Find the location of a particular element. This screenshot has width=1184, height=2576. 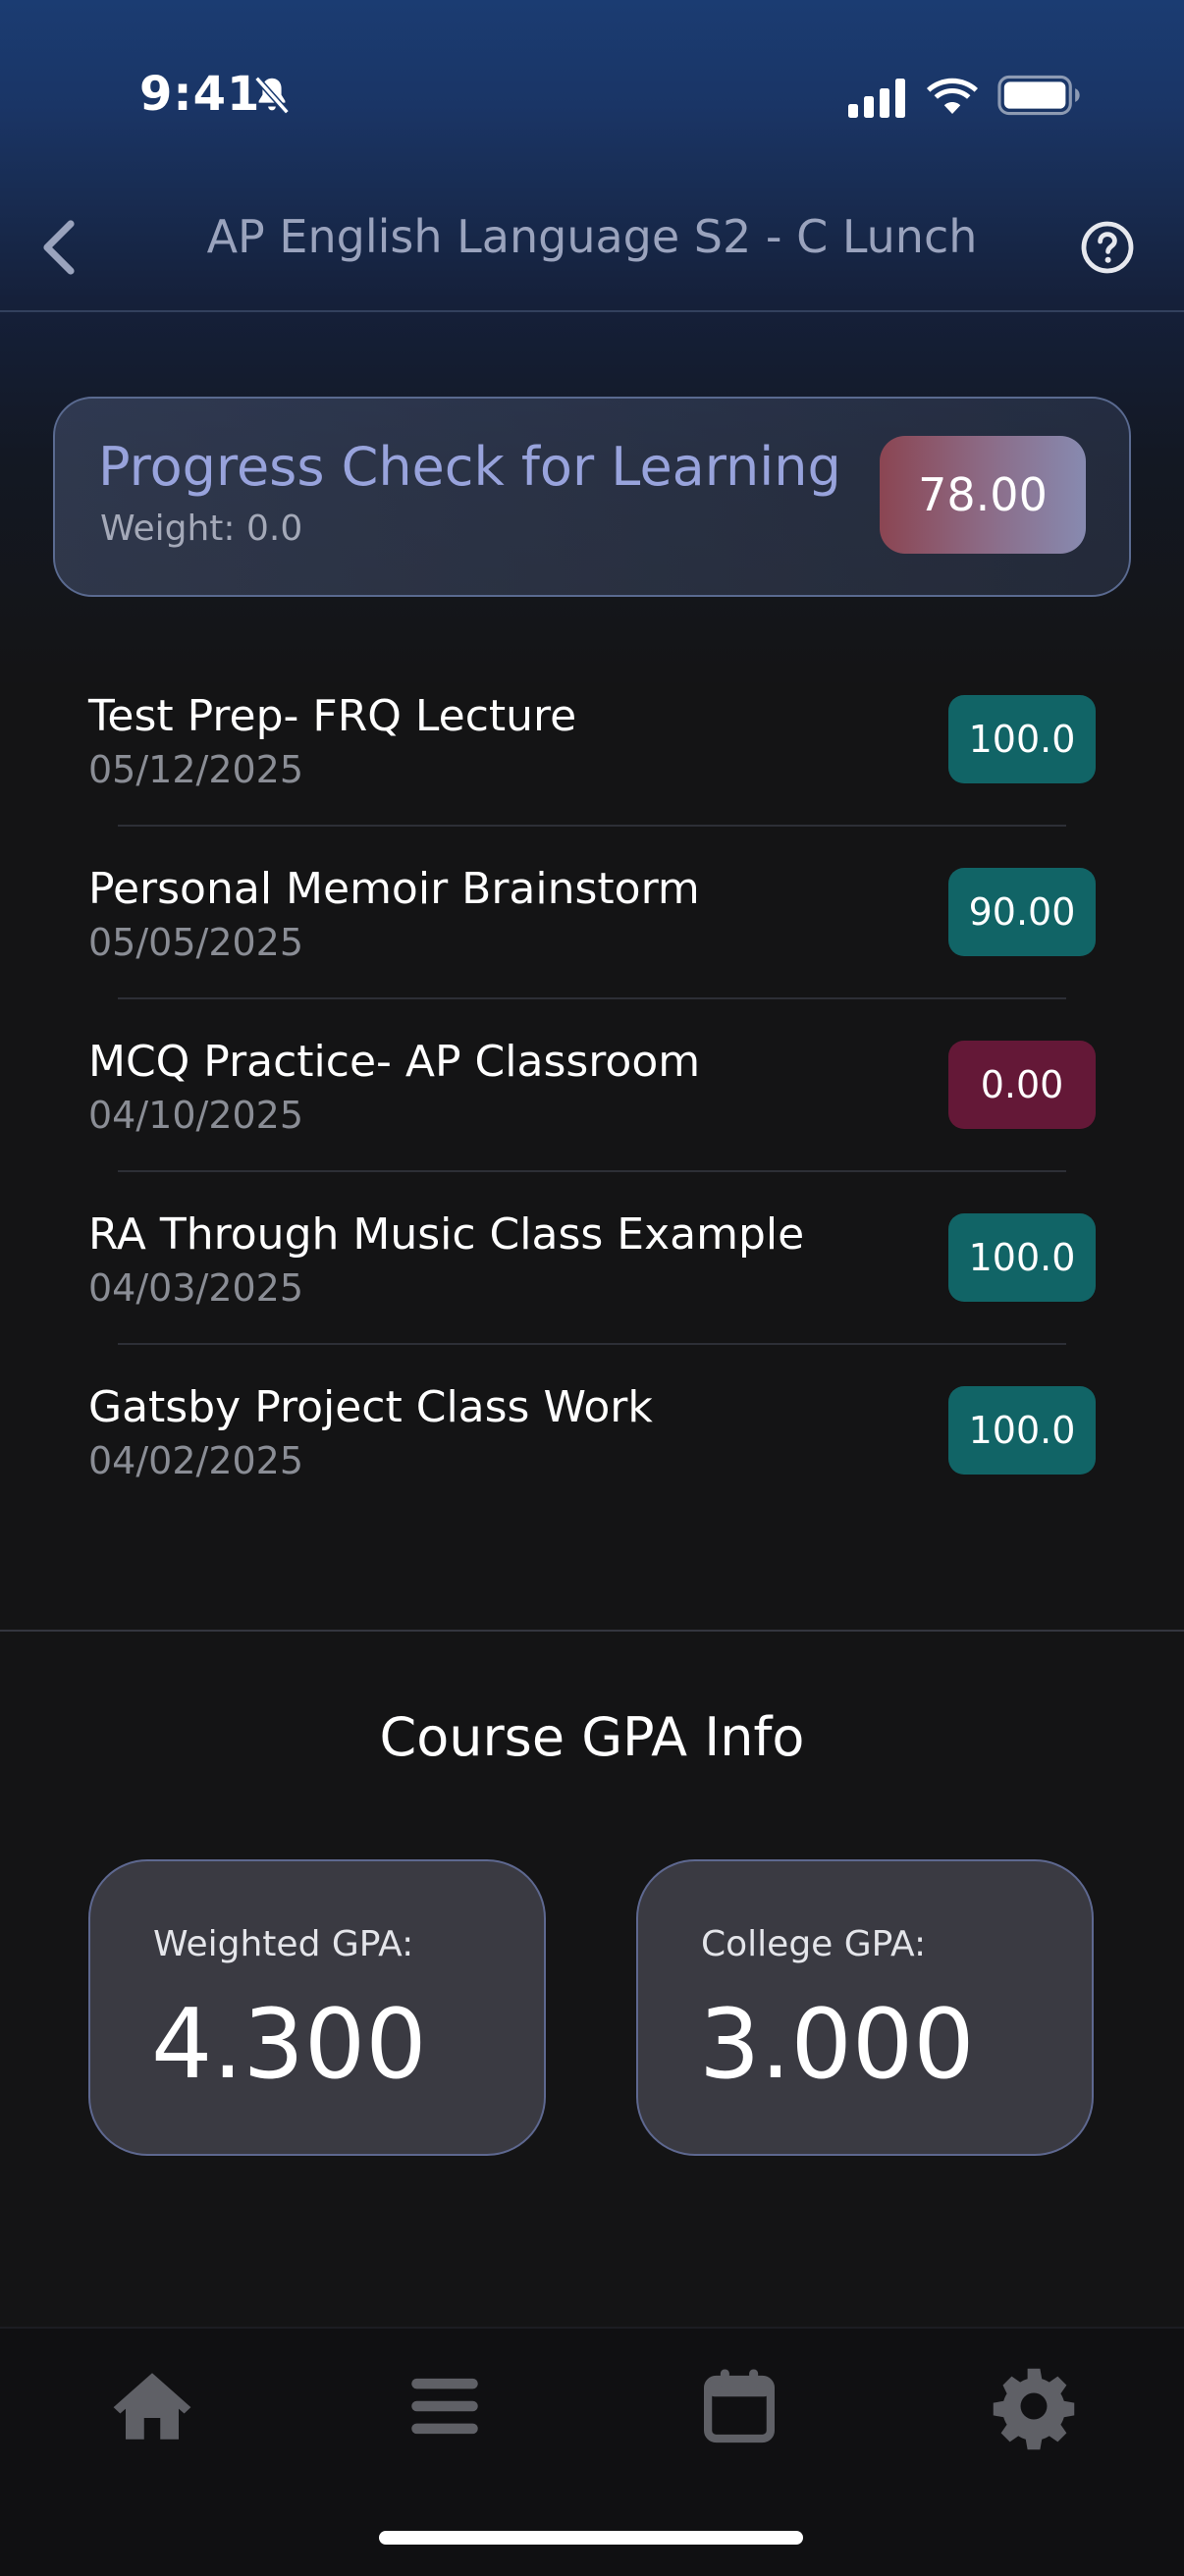

assignment-name: MCQ Practice- AP Classroom is located at coordinates (394, 1062).